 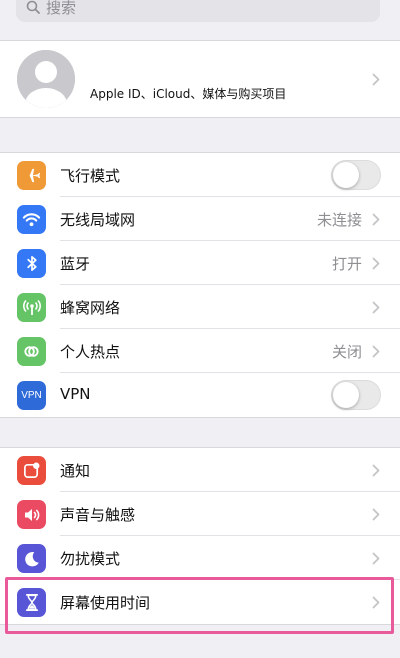 What do you see at coordinates (31, 558) in the screenshot?
I see `moon-icon` at bounding box center [31, 558].